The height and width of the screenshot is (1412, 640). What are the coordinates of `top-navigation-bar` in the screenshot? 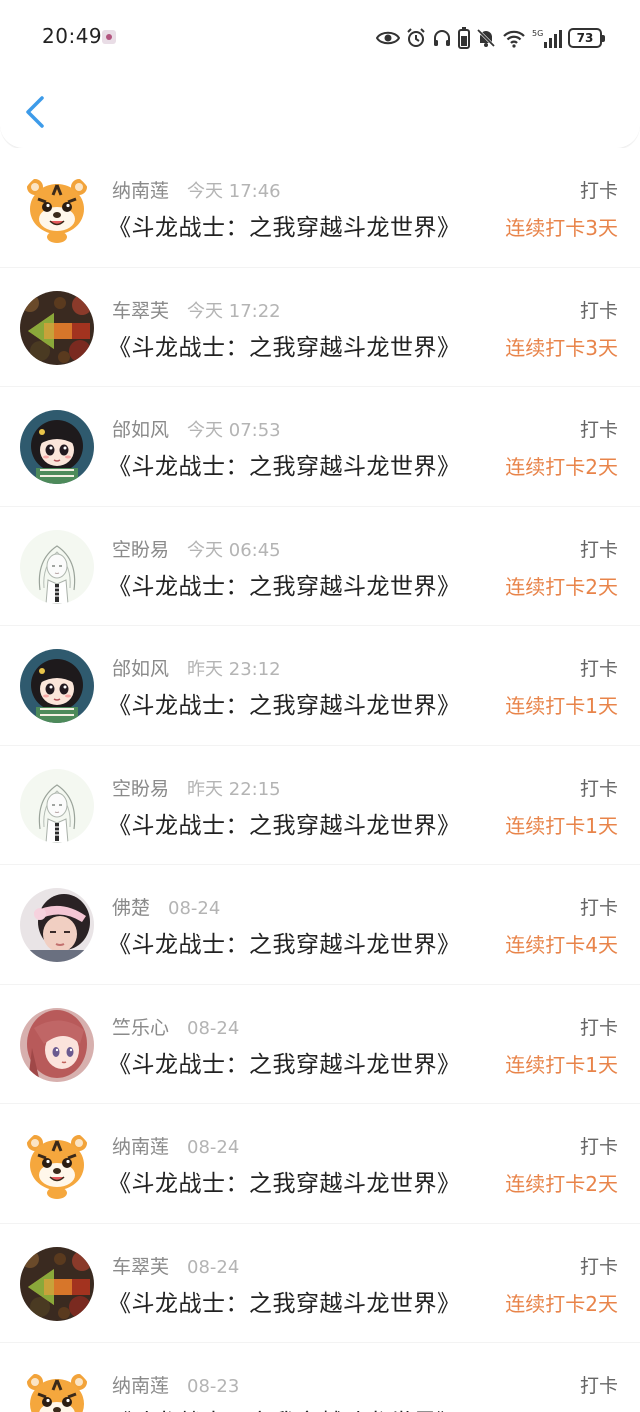 It's located at (320, 110).